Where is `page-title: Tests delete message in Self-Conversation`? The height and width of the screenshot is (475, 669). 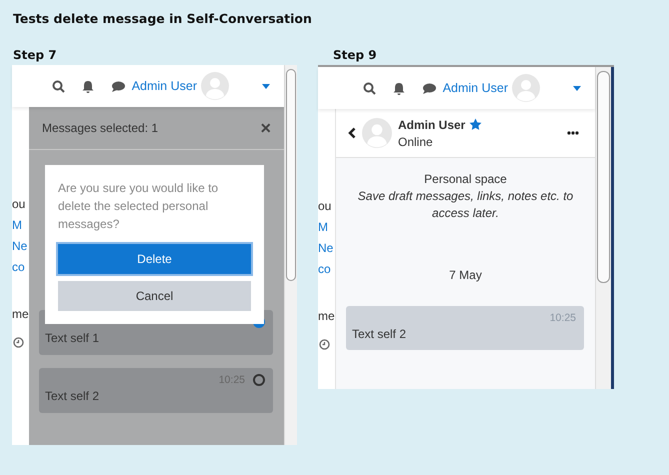 page-title: Tests delete message in Self-Conversation is located at coordinates (162, 18).